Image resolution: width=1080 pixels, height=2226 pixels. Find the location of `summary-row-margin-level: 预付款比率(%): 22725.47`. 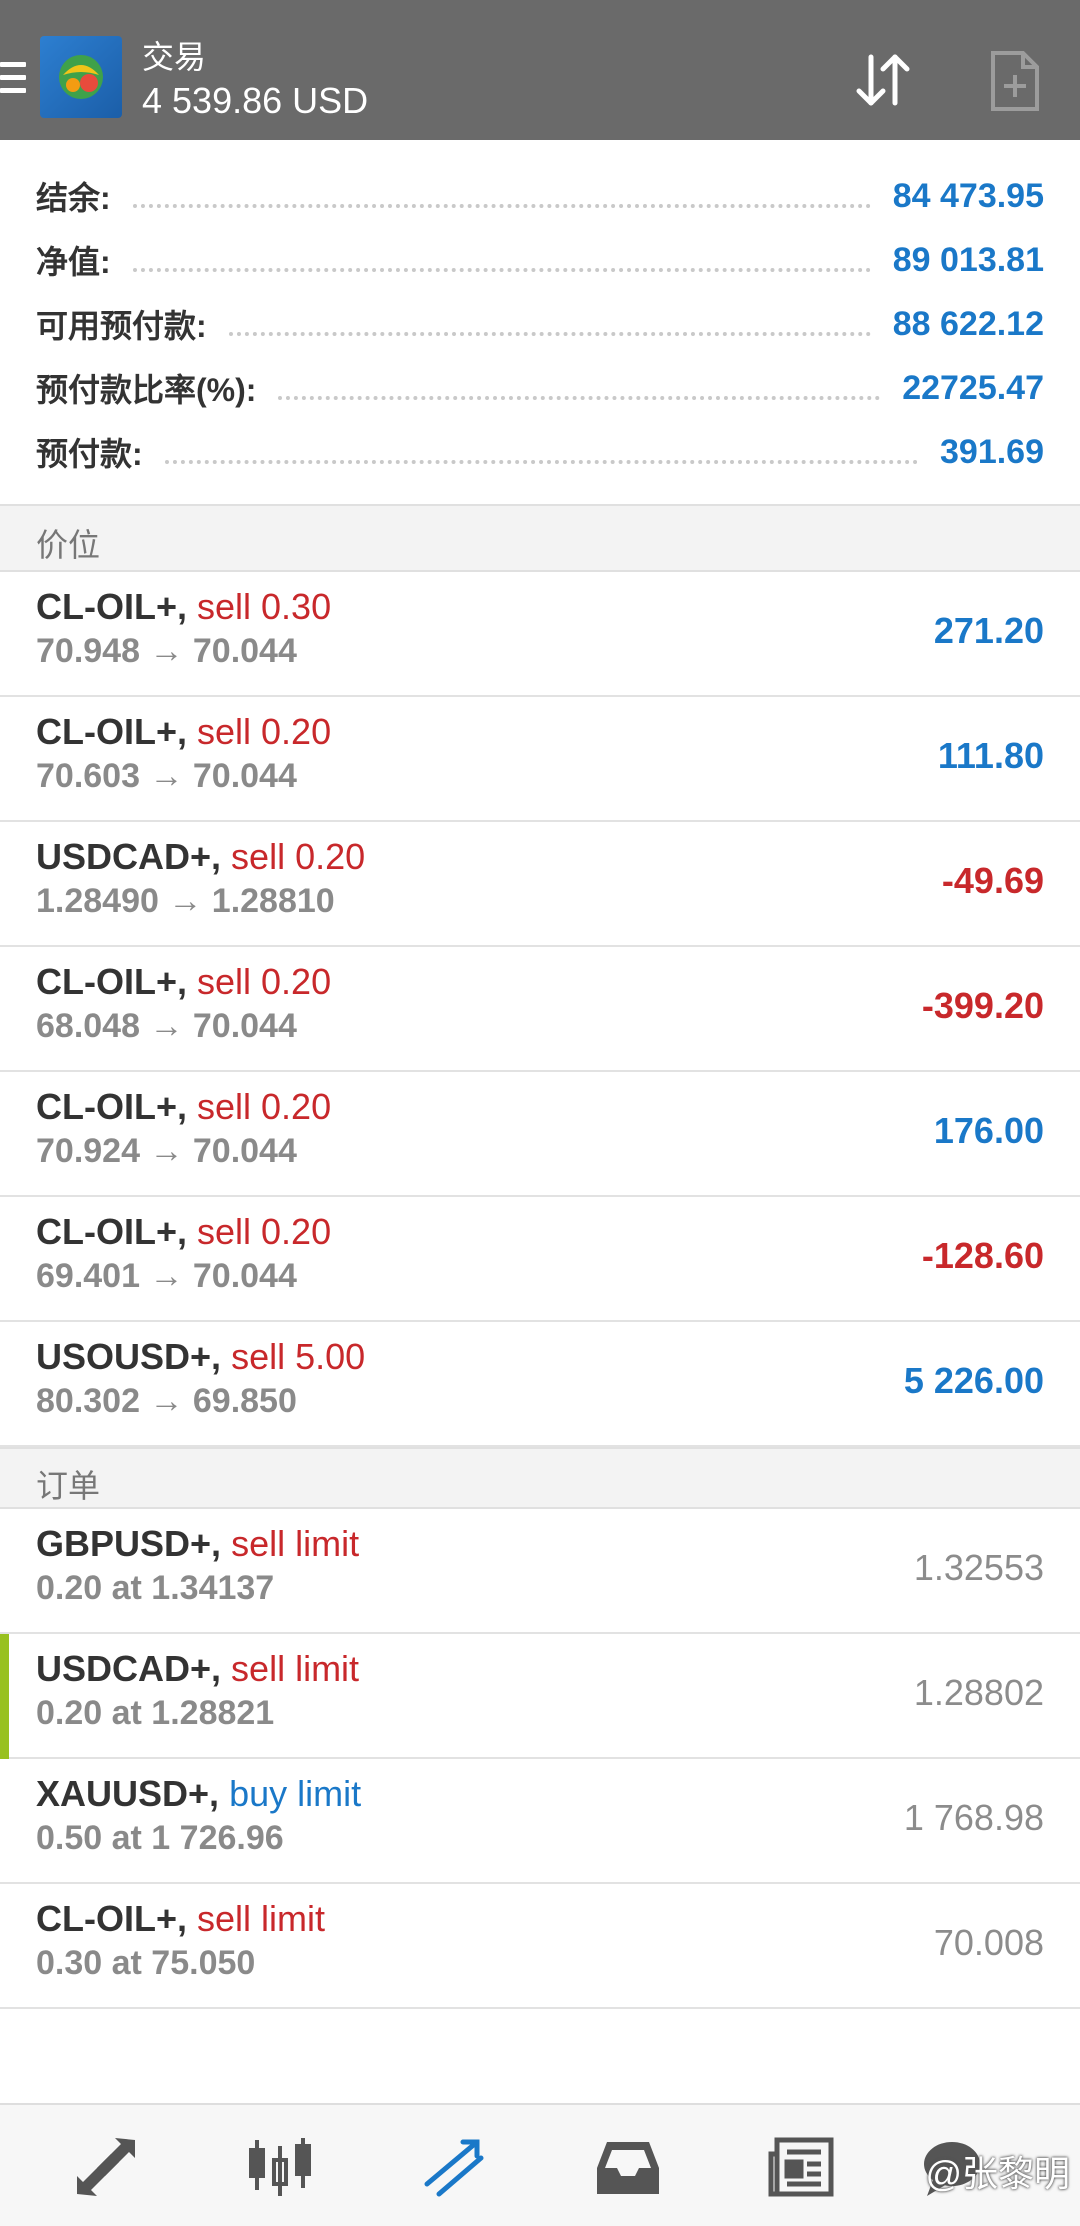

summary-row-margin-level: 预付款比率(%): 22725.47 is located at coordinates (540, 388).